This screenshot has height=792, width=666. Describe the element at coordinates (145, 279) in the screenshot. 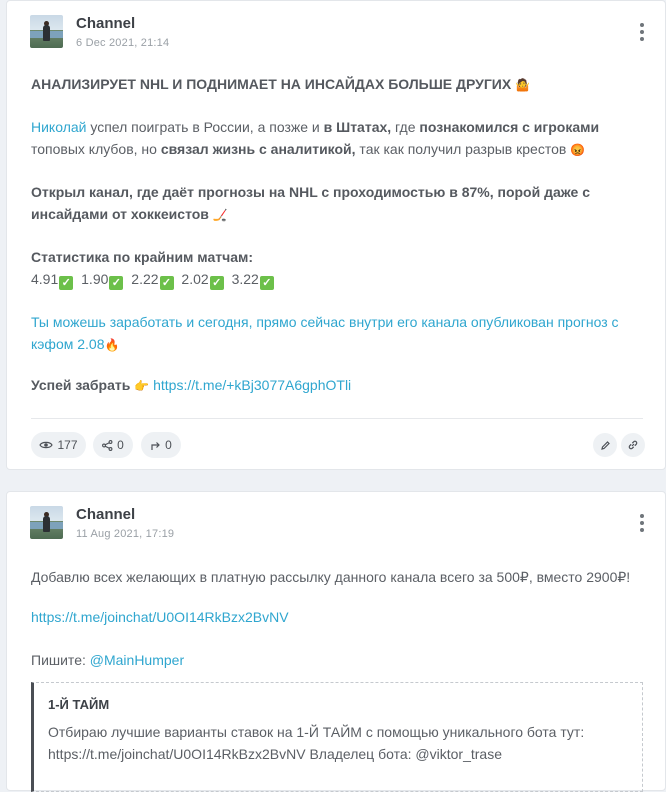

I see `stat-value: 2.22` at that location.